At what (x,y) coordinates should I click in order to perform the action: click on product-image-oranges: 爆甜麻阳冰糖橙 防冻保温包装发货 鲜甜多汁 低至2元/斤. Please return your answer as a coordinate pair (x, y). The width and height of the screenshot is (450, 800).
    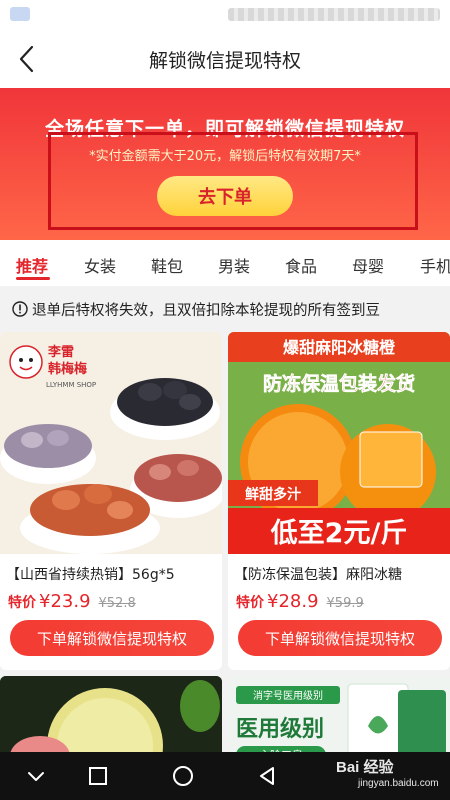
    Looking at the image, I should click on (339, 443).